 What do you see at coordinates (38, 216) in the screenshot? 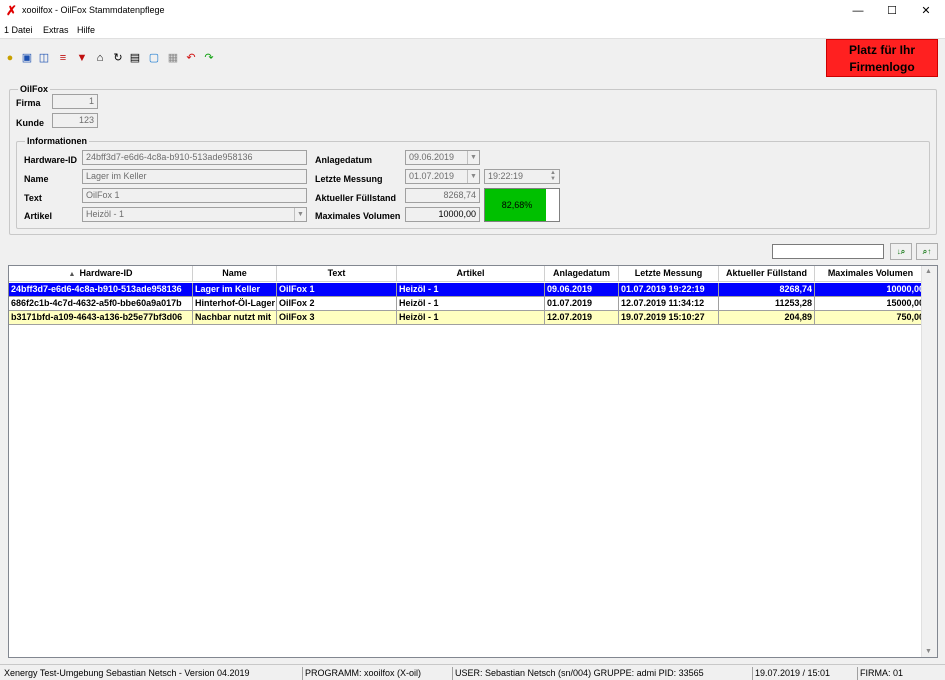
I see `artikel-label: Artikel` at bounding box center [38, 216].